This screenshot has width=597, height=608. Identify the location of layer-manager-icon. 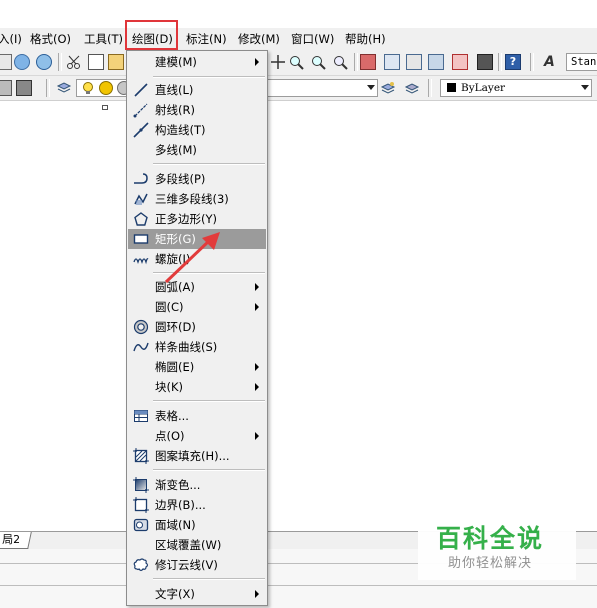
(64, 88).